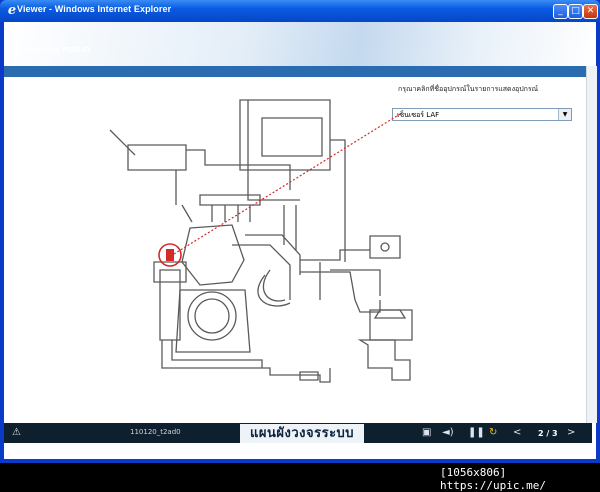  Describe the element at coordinates (426, 433) in the screenshot. I see `book-icon: ▣` at that location.